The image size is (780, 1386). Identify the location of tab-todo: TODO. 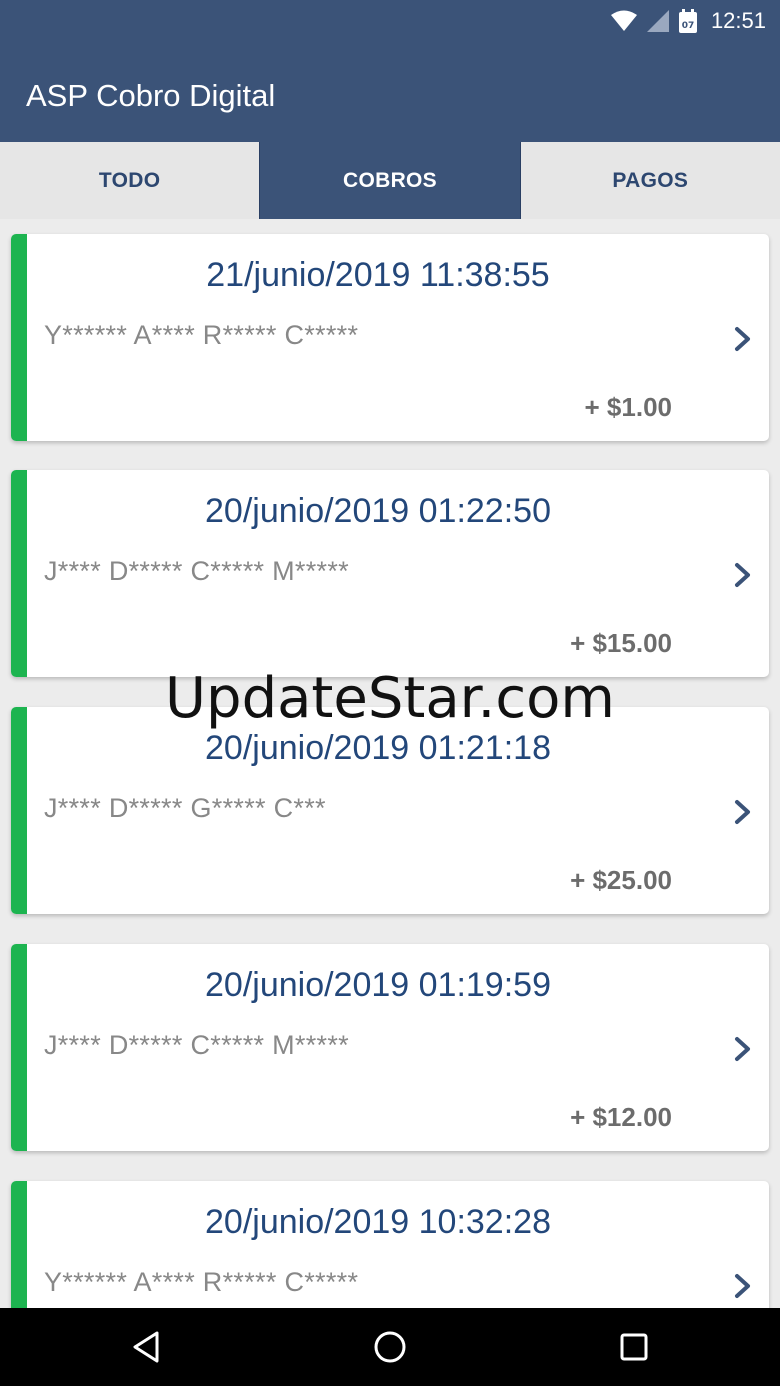
(129, 180).